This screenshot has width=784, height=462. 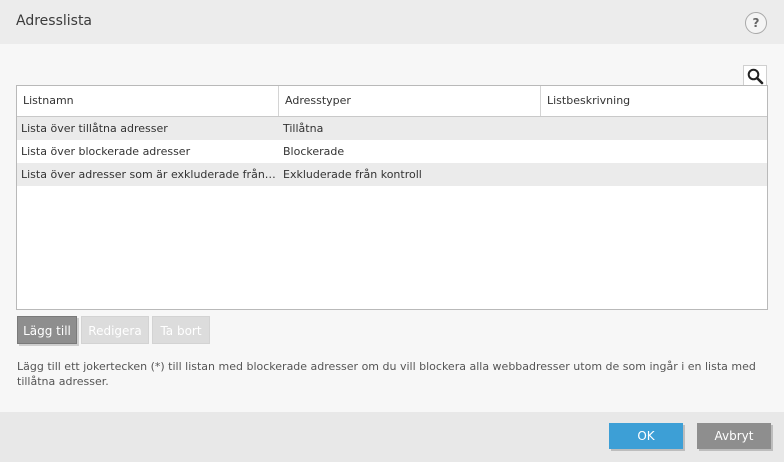 I want to click on column-header-list-description: Listbeskrivning, so click(x=654, y=101).